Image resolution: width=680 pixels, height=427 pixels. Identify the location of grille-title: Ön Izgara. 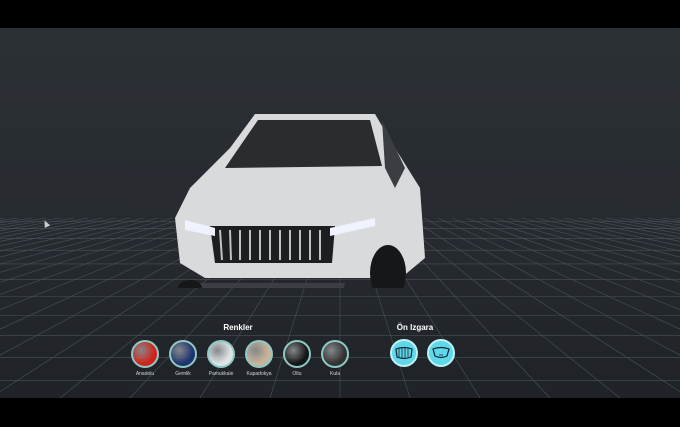
(415, 327).